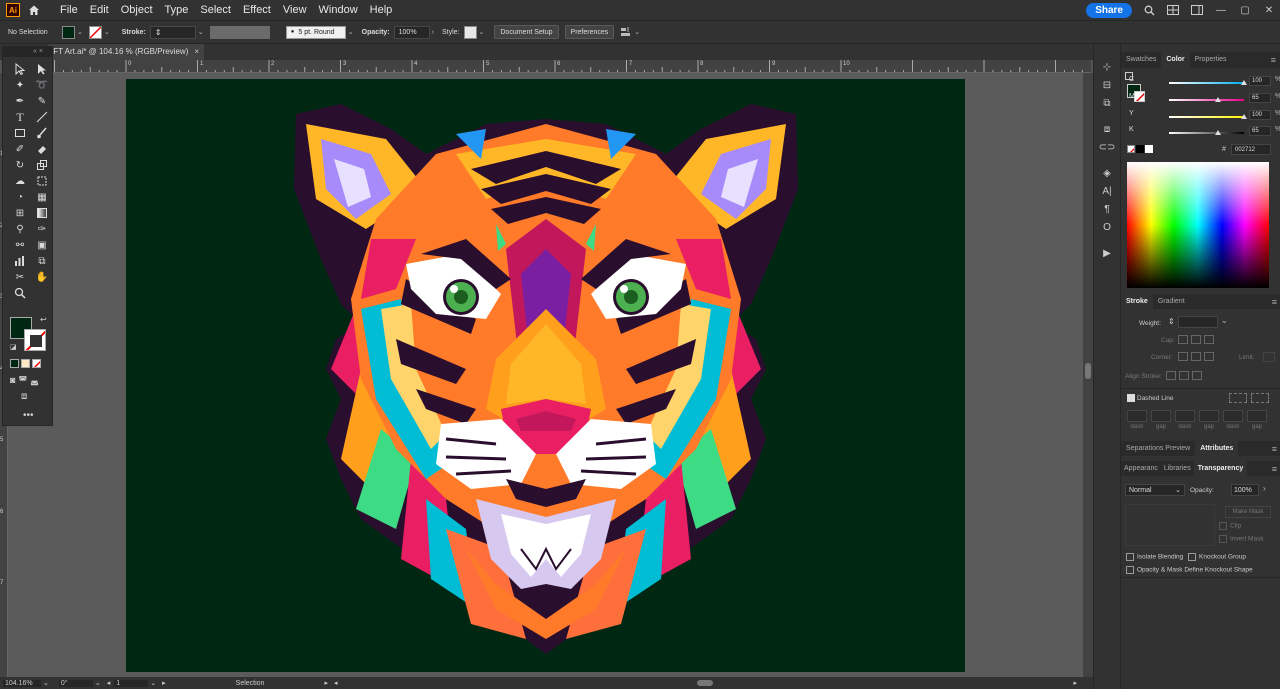  What do you see at coordinates (1107, 173) in the screenshot?
I see `layers-panel-icon: ◈` at bounding box center [1107, 173].